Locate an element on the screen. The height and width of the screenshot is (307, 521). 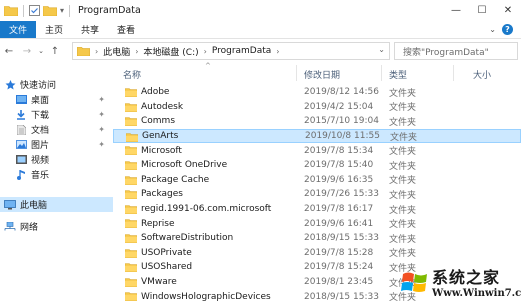
tab-view: 查看 is located at coordinates (126, 29).